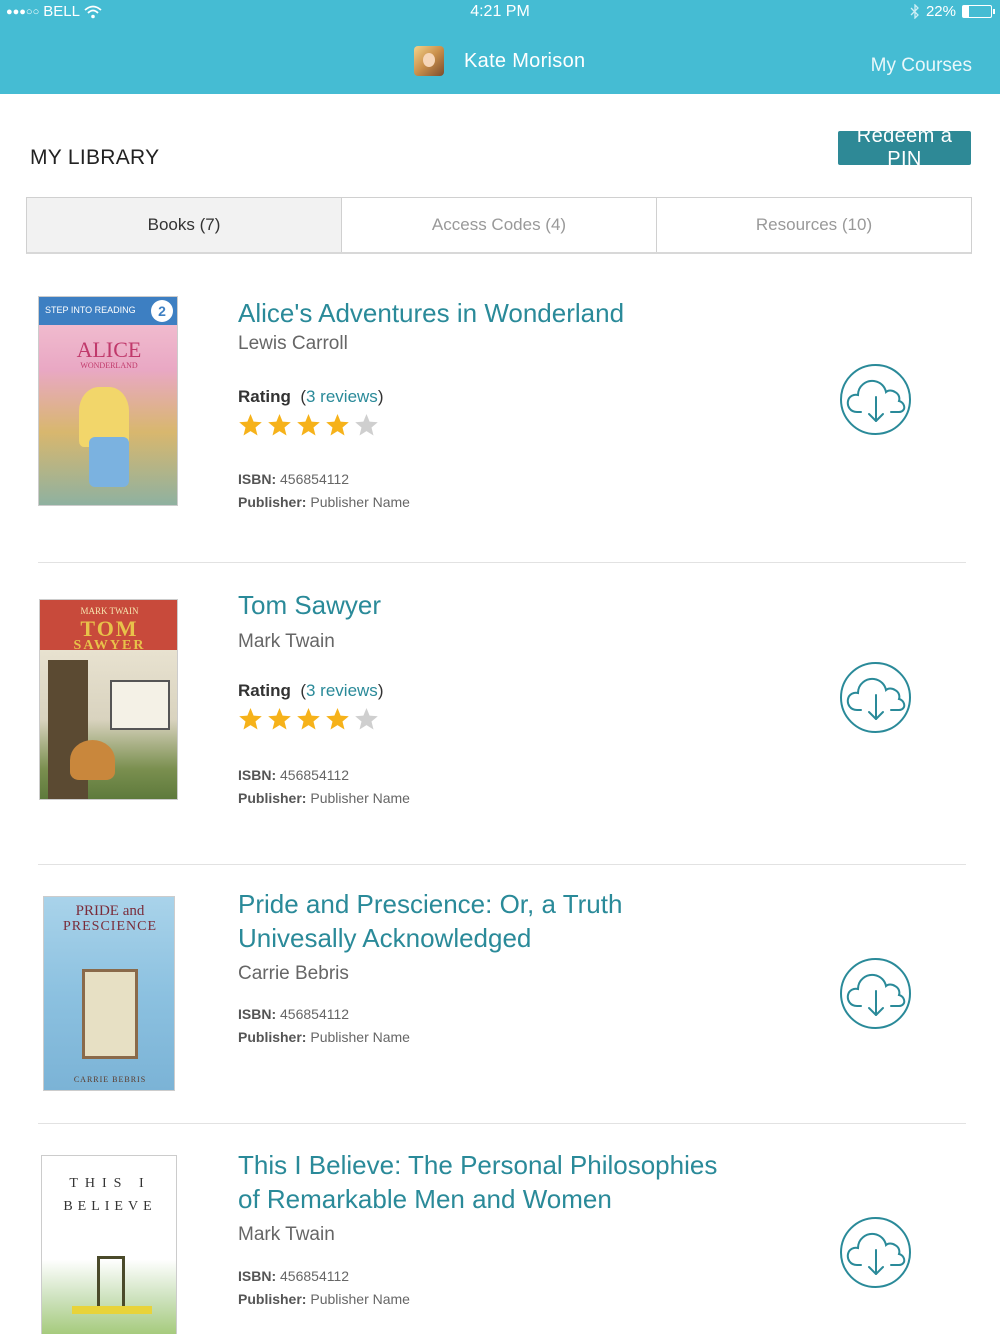  I want to click on book-author: Lewis Carroll, so click(293, 343).